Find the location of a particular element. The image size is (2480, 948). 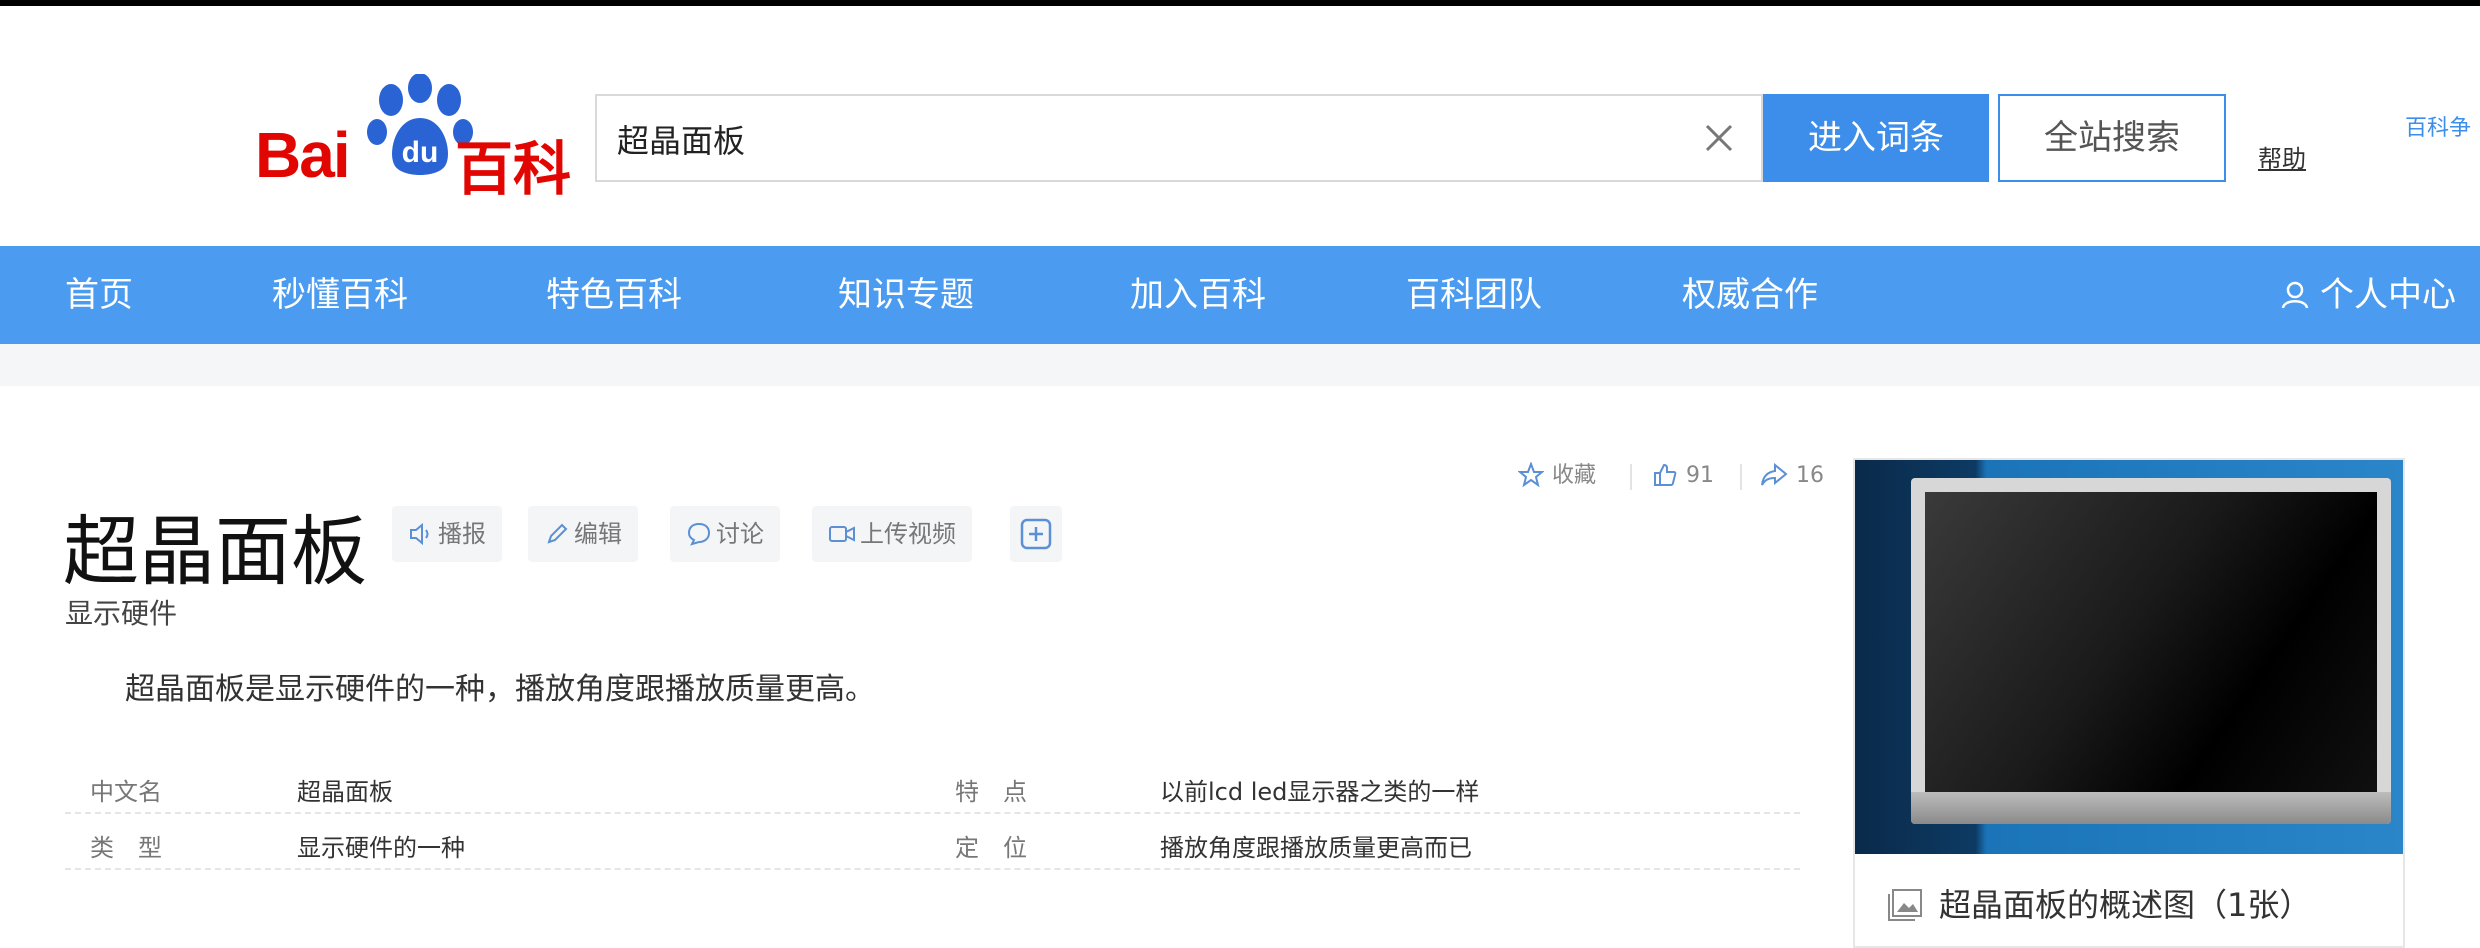

baidu-baike-logo: Bai du 百科 is located at coordinates (415, 138).